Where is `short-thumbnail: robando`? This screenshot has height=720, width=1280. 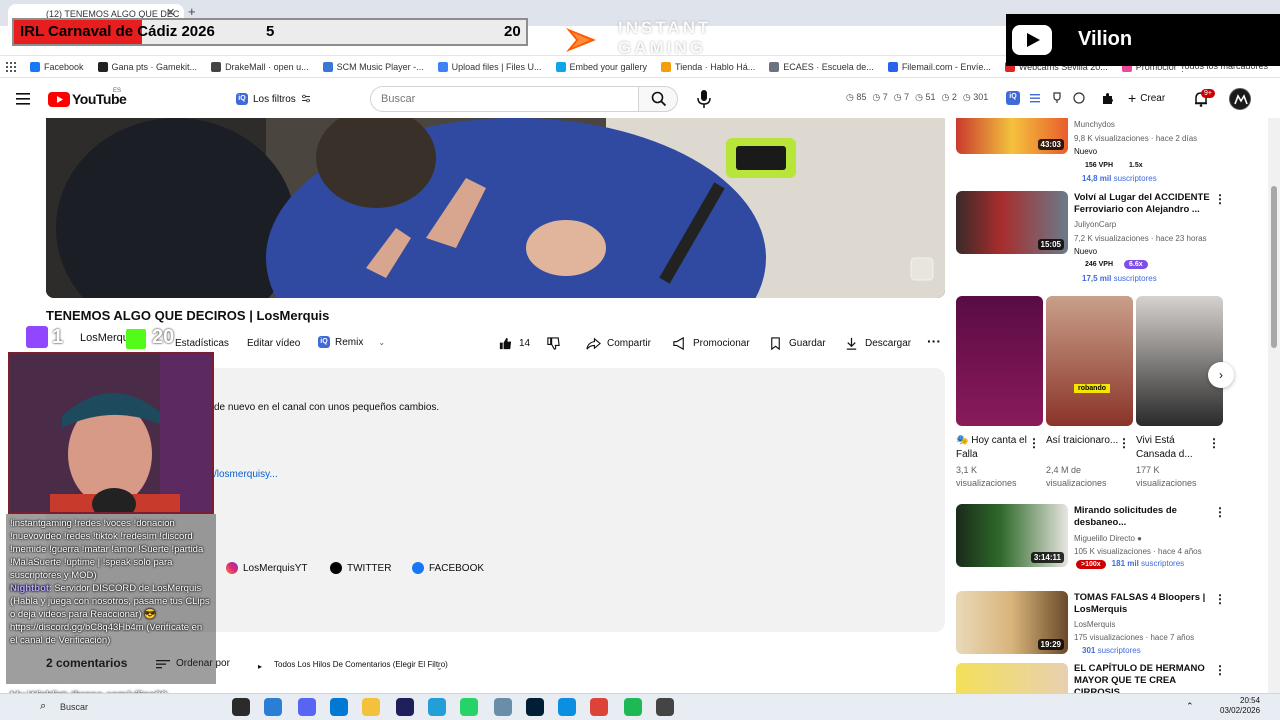
short-thumbnail: robando is located at coordinates (1089, 361).